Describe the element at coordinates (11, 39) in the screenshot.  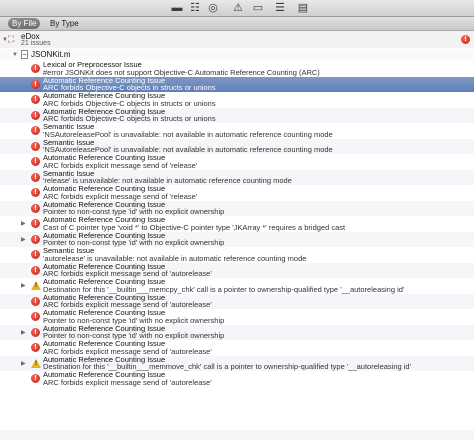
I see `project-icon: ⛶` at that location.